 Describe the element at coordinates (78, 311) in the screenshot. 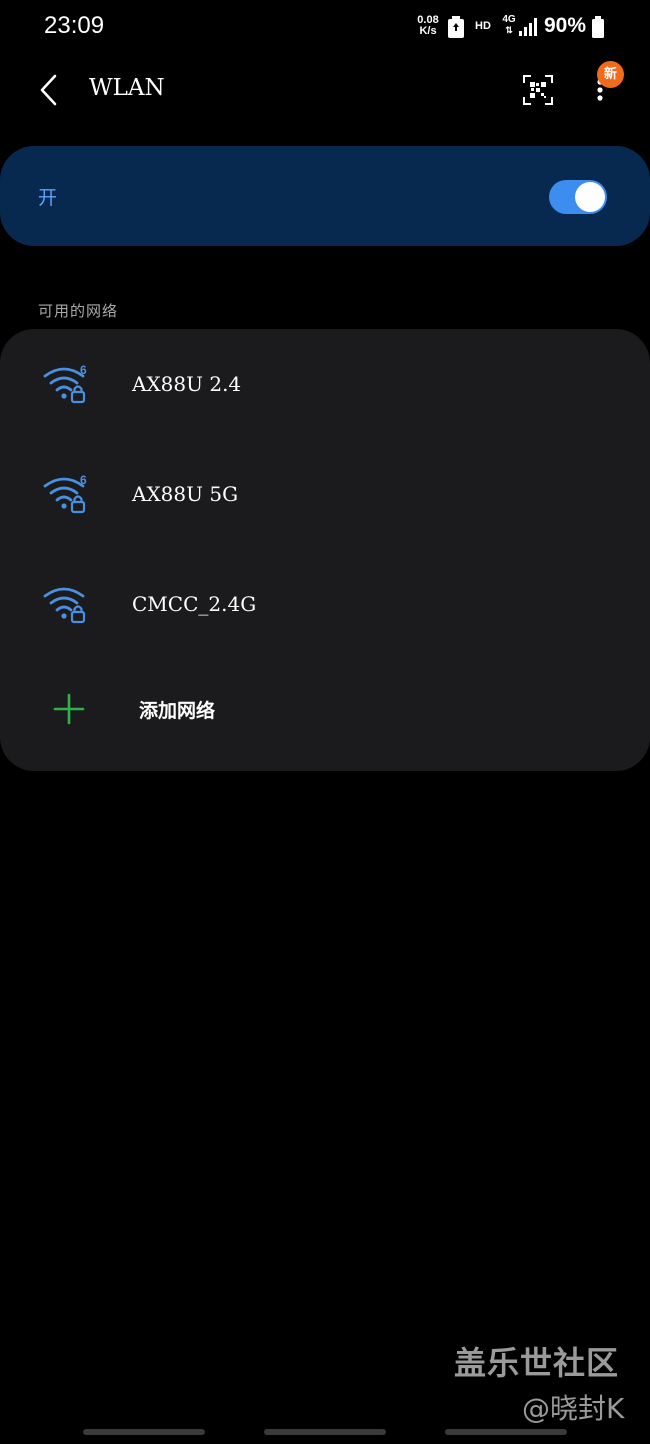

I see `available-networks-header: 可用的网络` at that location.